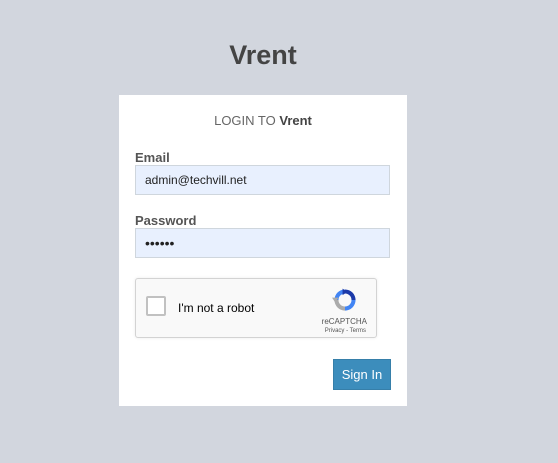 This screenshot has height=463, width=558. I want to click on password-label: Password, so click(166, 220).